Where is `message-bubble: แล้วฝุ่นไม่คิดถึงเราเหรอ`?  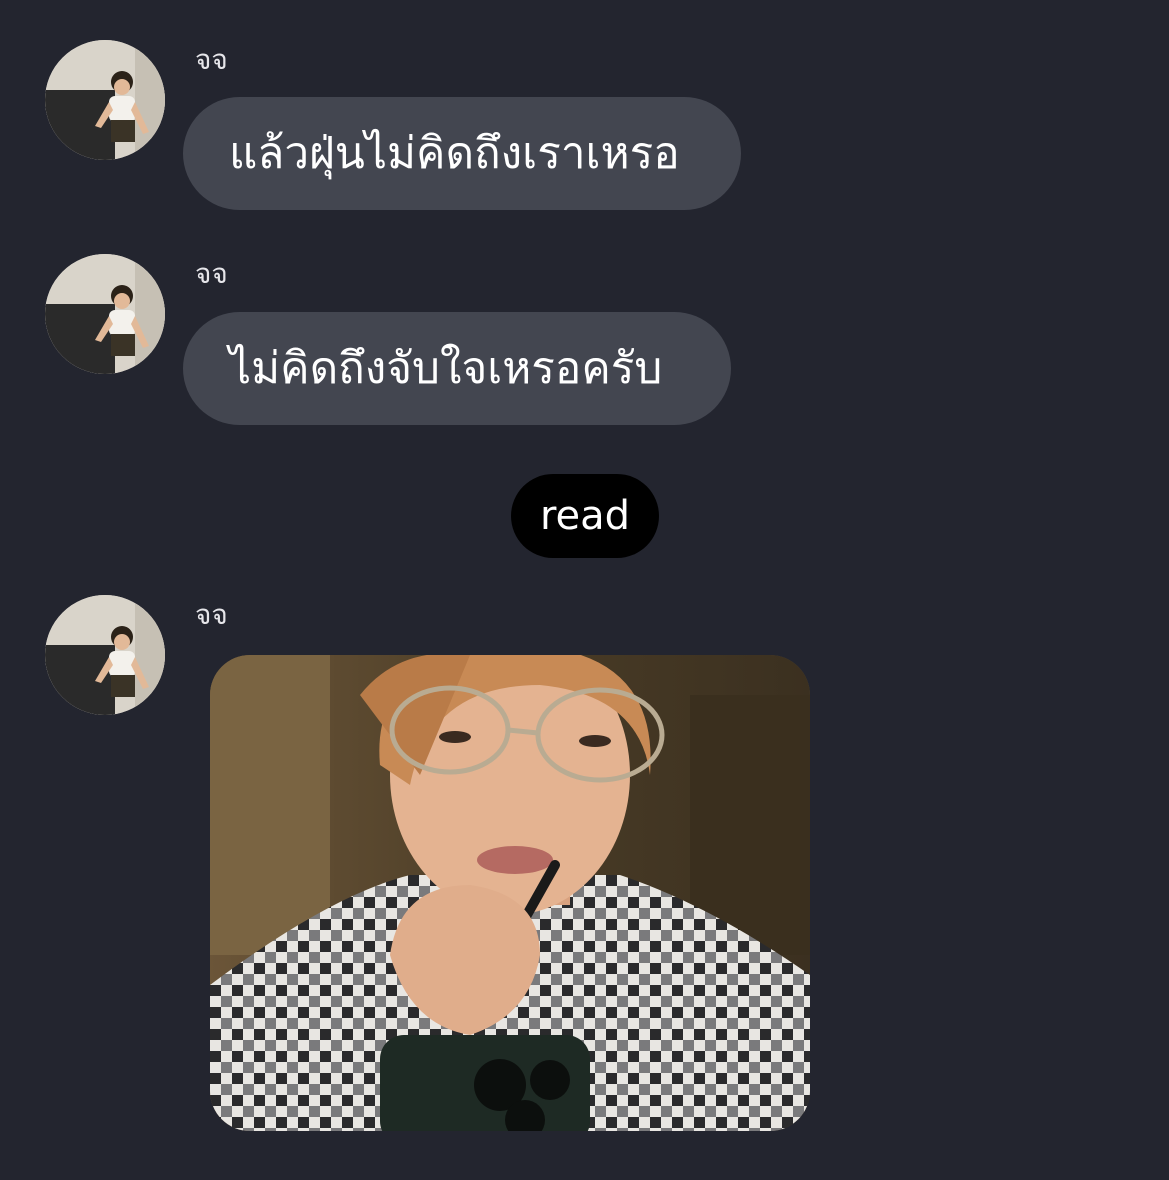 message-bubble: แล้วฝุ่นไม่คิดถึงเราเหรอ is located at coordinates (462, 153).